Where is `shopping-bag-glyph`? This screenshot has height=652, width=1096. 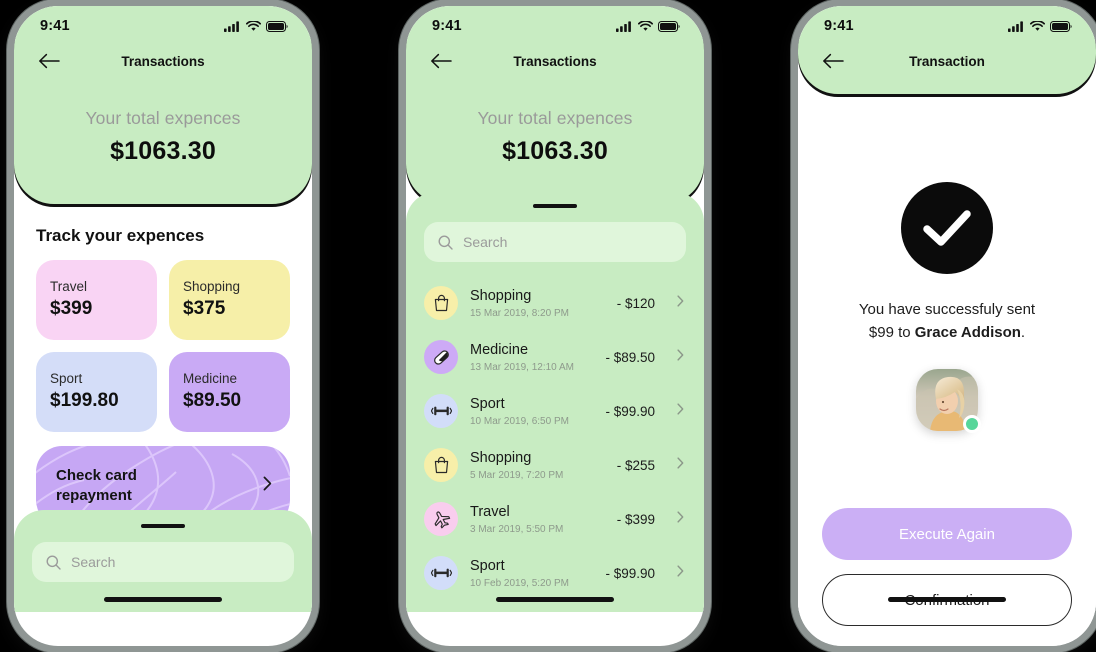
shopping-bag-glyph is located at coordinates (441, 465).